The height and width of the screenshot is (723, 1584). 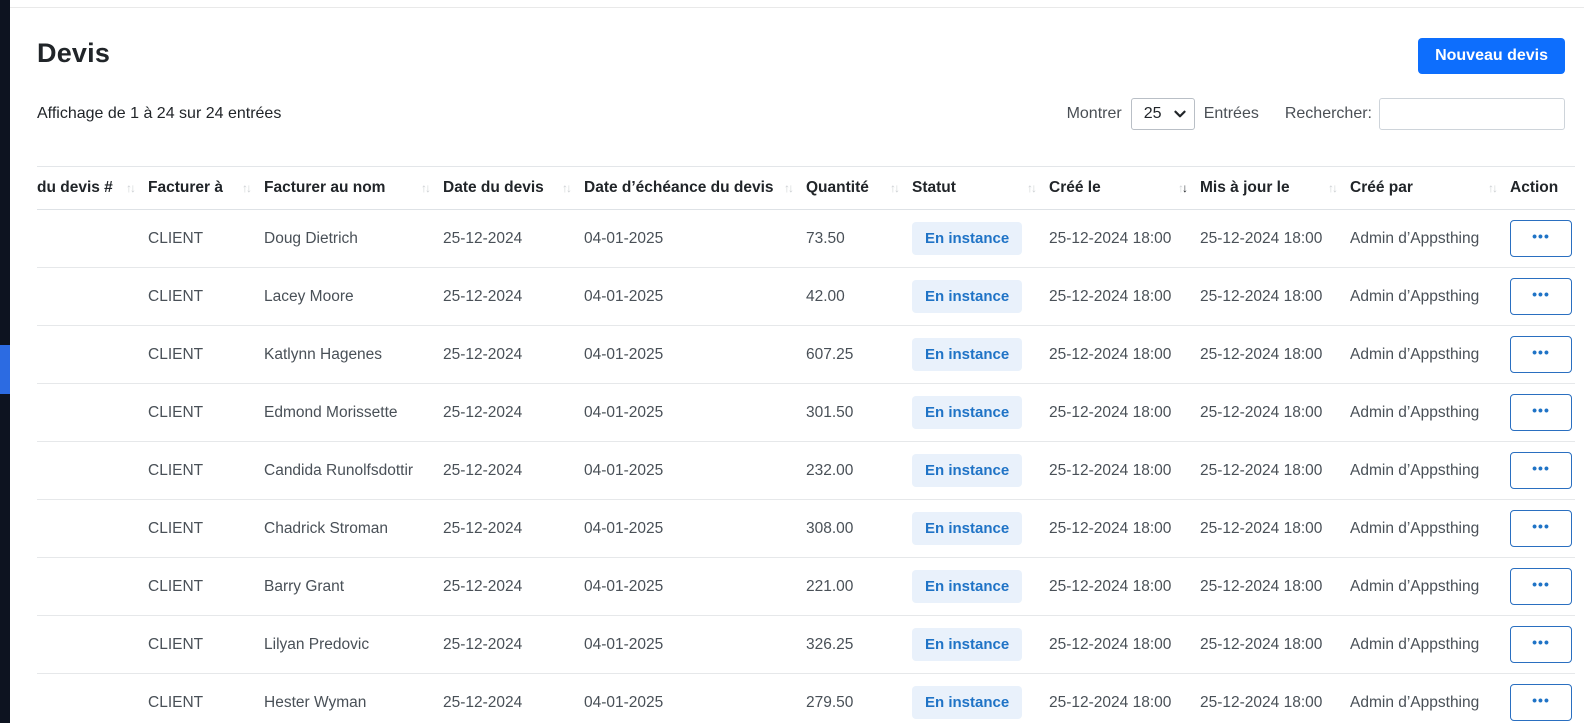 What do you see at coordinates (513, 188) in the screenshot?
I see `column-header: Date du devis ↑↓` at bounding box center [513, 188].